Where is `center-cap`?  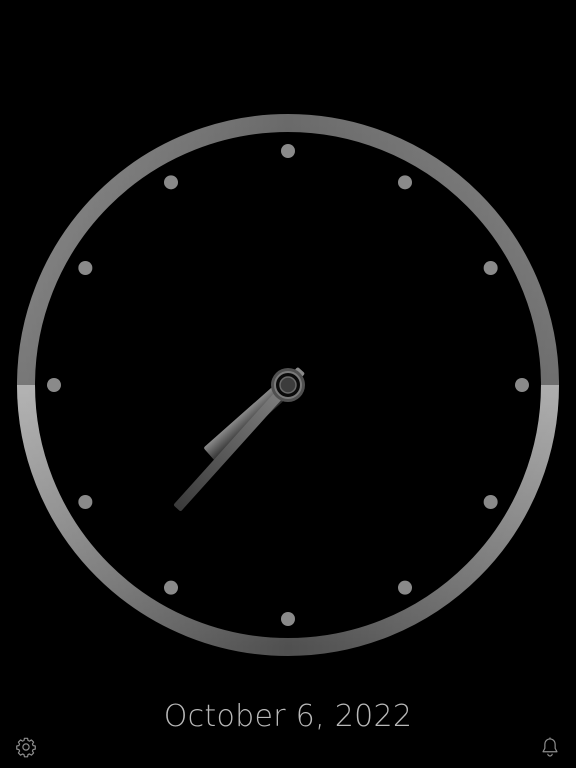
center-cap is located at coordinates (288, 385).